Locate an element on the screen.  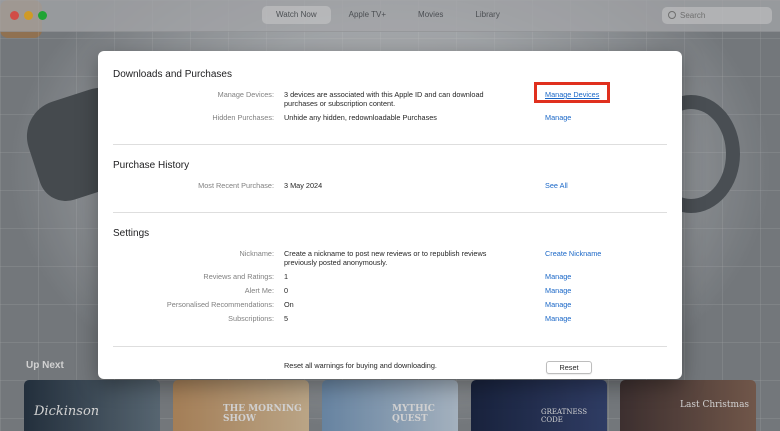
alert-me-manage-link: Manage is located at coordinates (558, 290).